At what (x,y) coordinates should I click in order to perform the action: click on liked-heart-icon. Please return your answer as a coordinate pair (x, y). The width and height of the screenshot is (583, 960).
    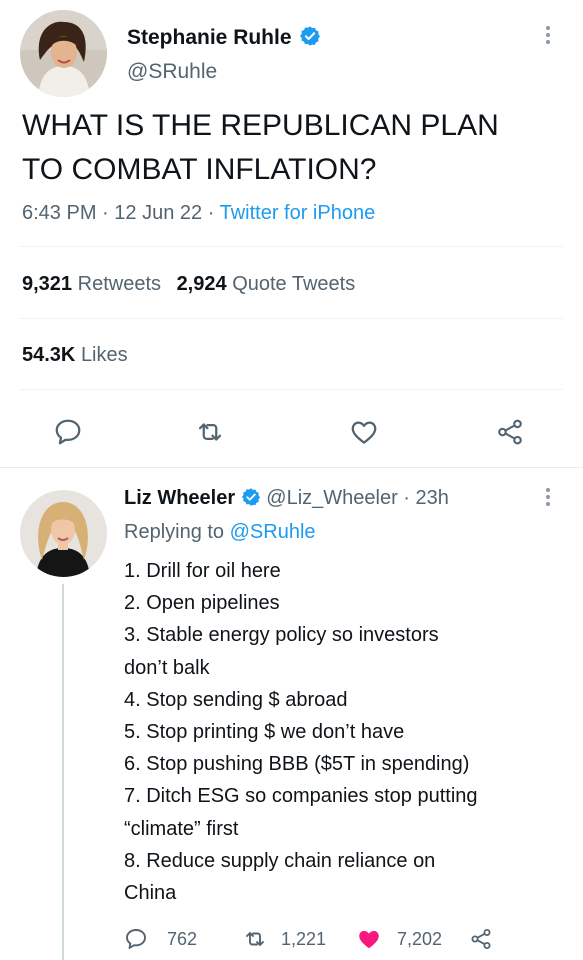
    Looking at the image, I should click on (369, 939).